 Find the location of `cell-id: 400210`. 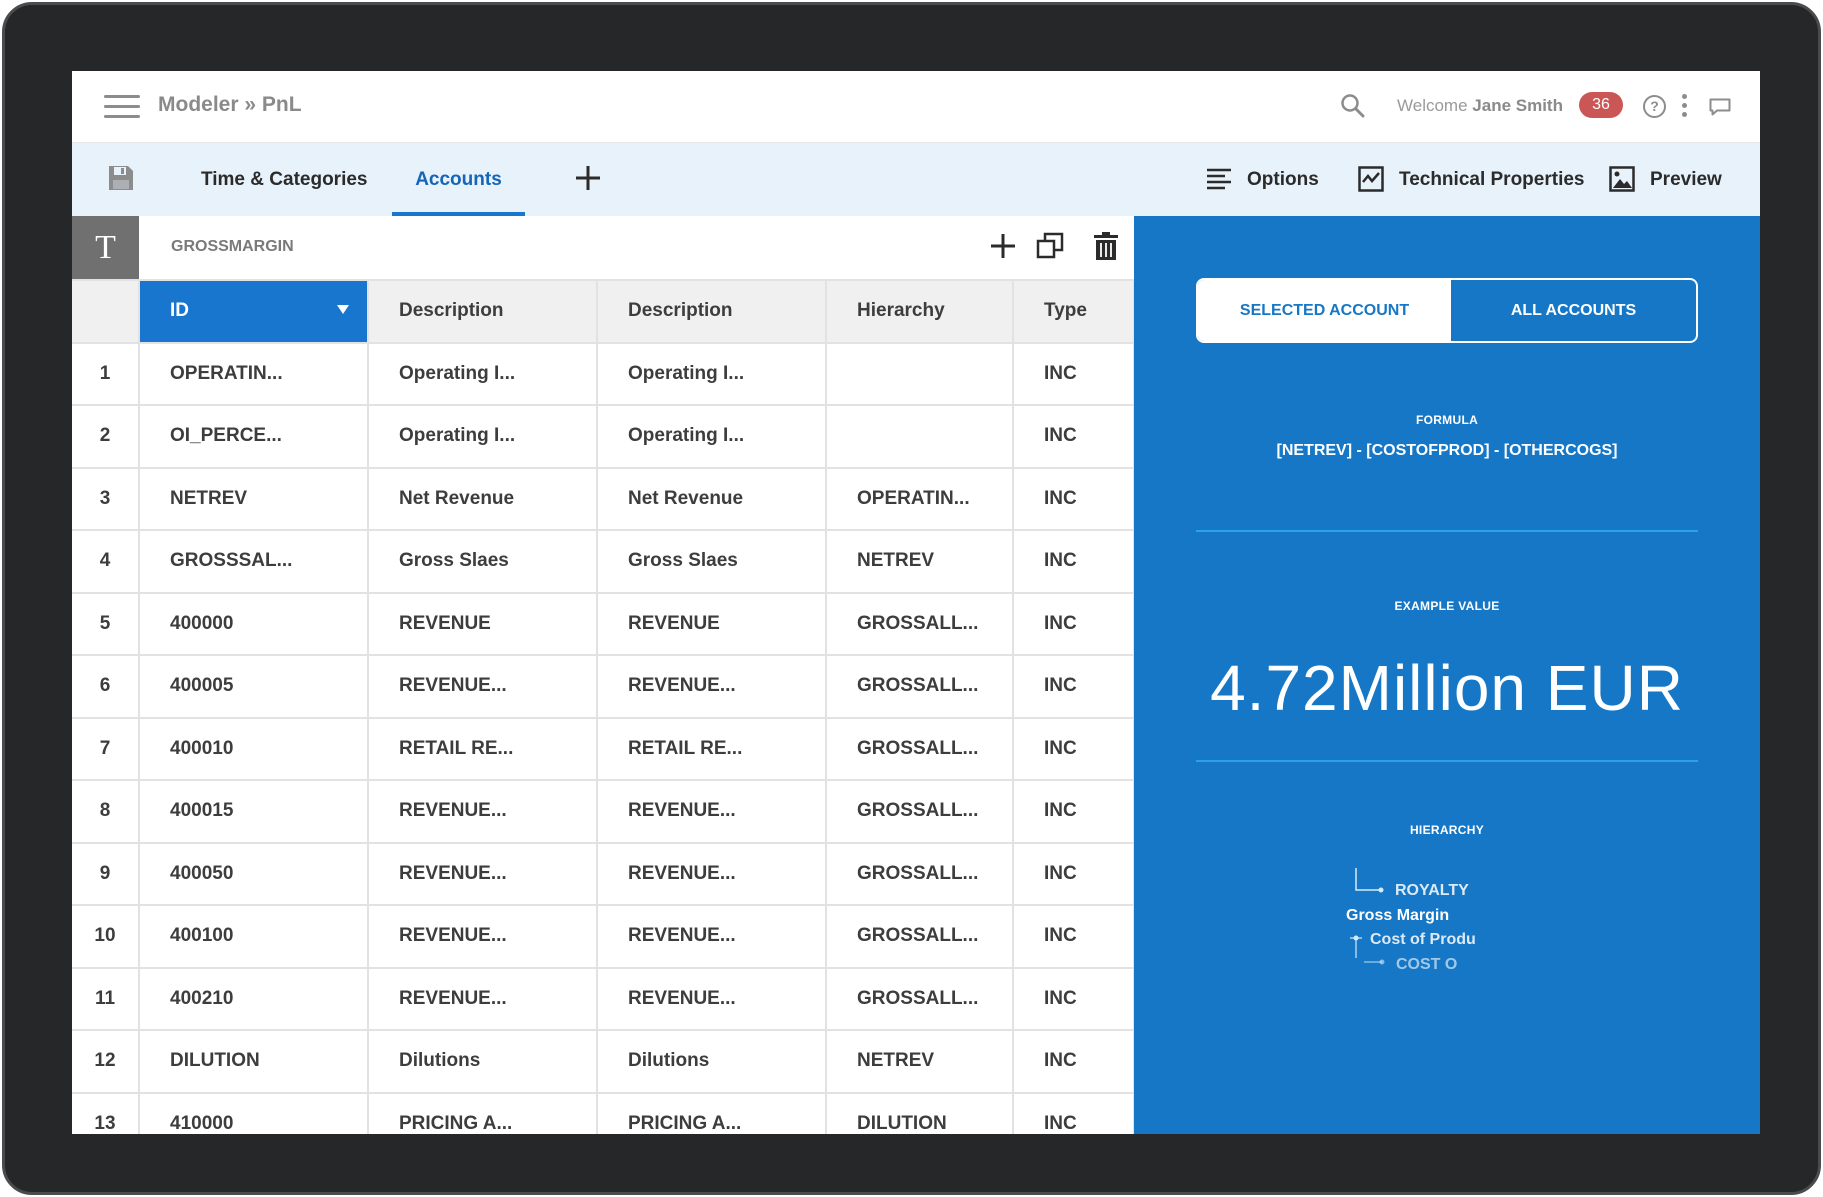

cell-id: 400210 is located at coordinates (253, 998).